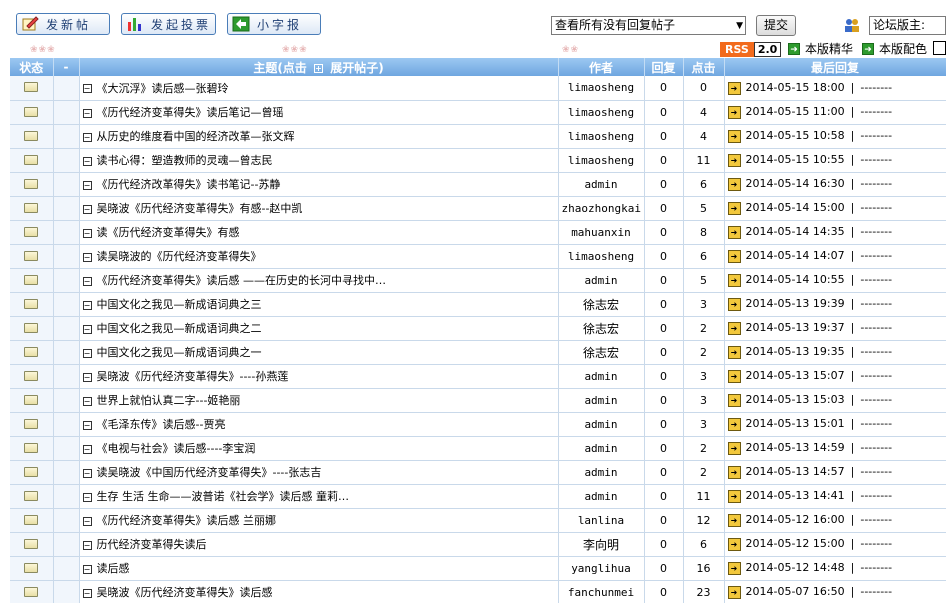 The height and width of the screenshot is (603, 946). I want to click on moderator-select: 论坛版主:, so click(907, 25).